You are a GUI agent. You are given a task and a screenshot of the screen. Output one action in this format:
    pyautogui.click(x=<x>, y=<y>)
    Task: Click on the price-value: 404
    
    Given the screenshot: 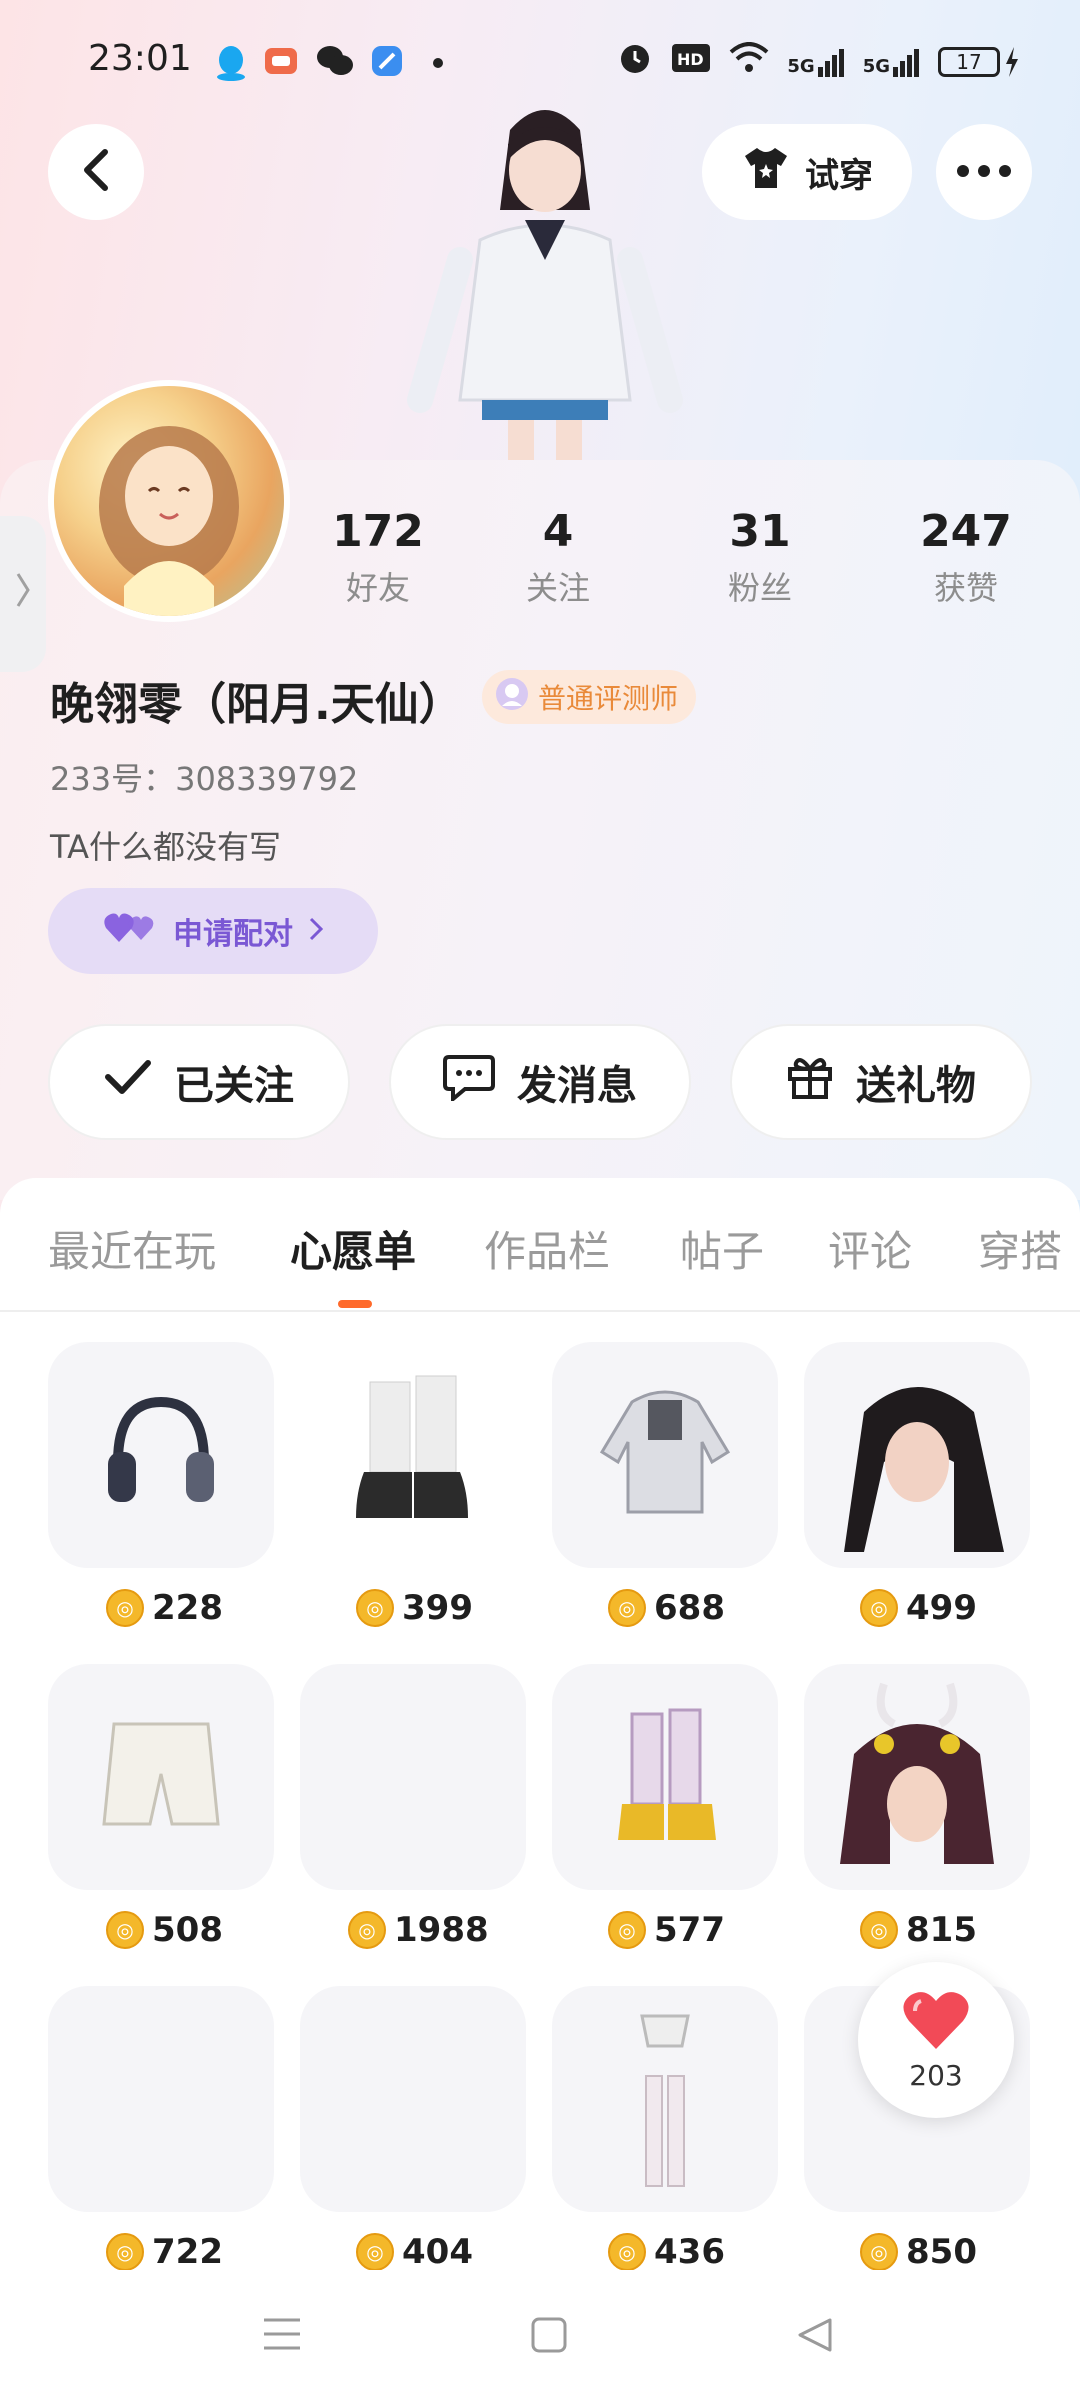 What is the action you would take?
    pyautogui.click(x=437, y=2252)
    